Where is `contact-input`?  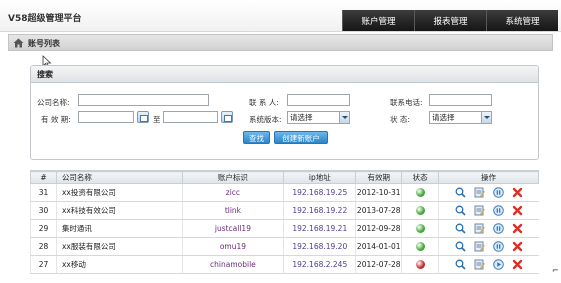
contact-input is located at coordinates (318, 100).